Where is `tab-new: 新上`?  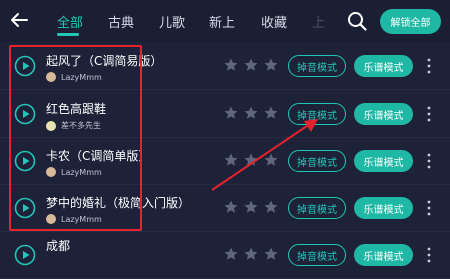
tab-new: 新上 is located at coordinates (222, 21).